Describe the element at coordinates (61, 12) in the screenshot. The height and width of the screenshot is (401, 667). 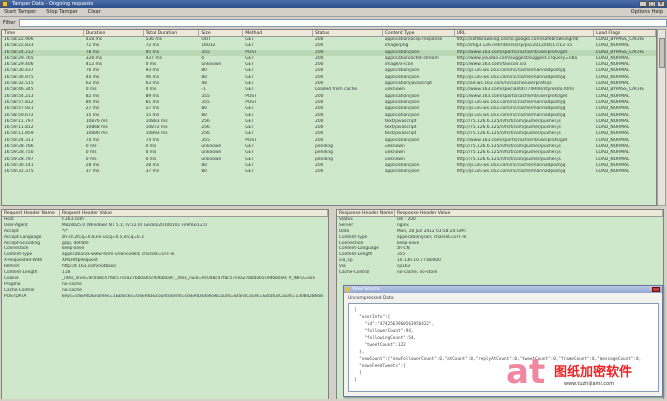
I see `stop-tamper-button: Stop Tamper` at that location.